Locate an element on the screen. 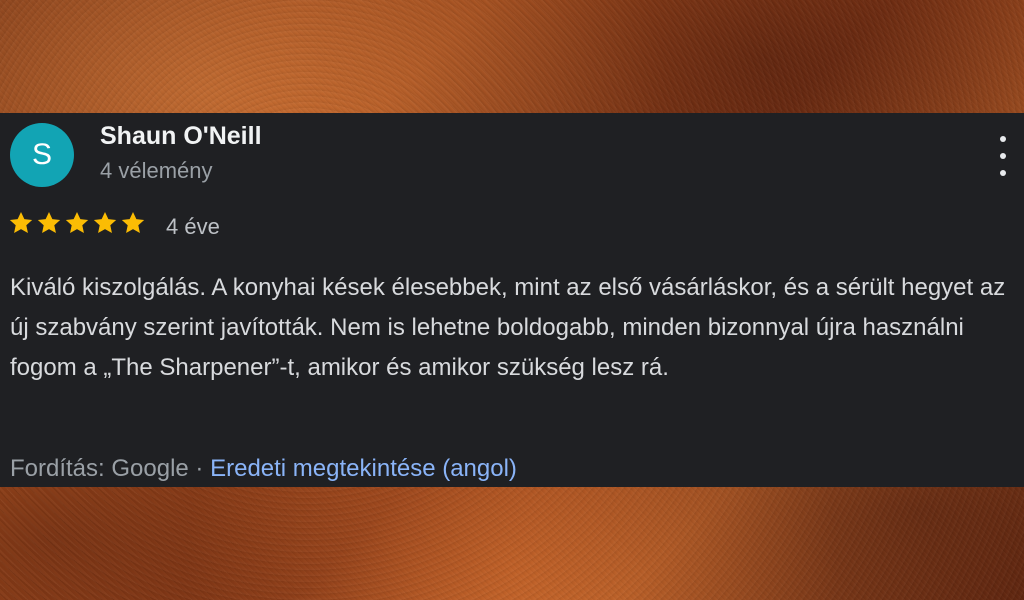 The image size is (1024, 600). reviewer-name: Shaun O'Neill is located at coordinates (181, 136).